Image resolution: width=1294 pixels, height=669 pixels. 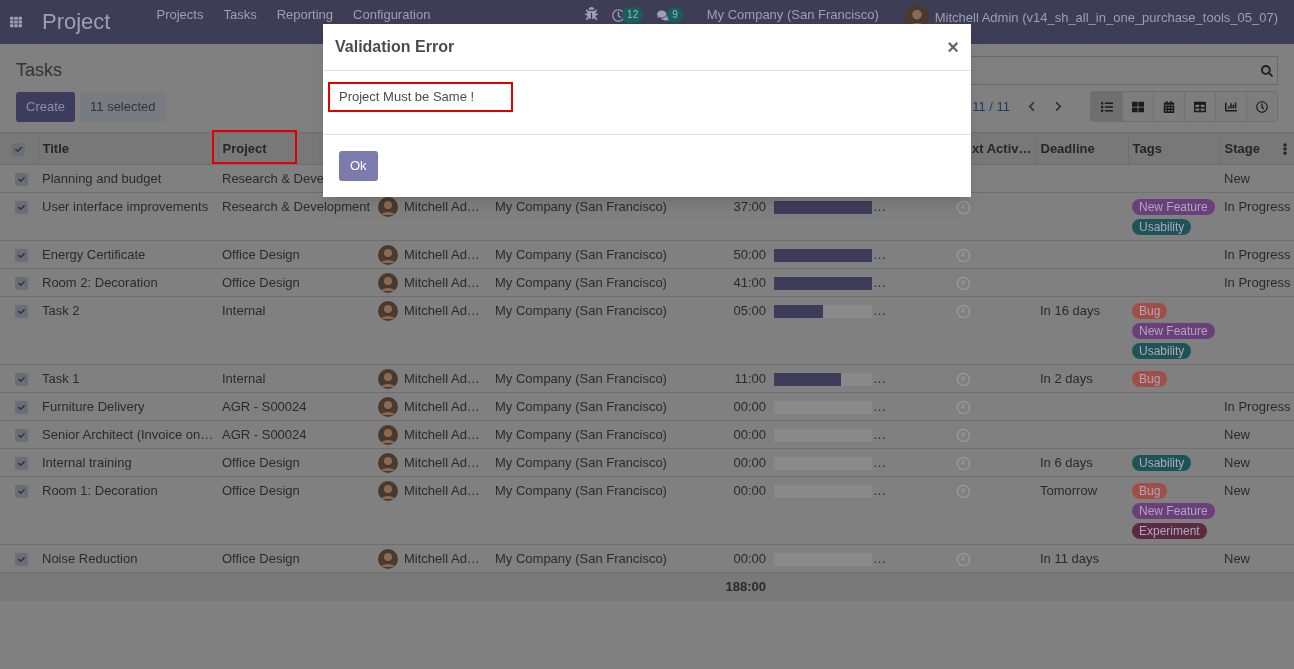 I want to click on ok-button: Ok, so click(x=358, y=166).